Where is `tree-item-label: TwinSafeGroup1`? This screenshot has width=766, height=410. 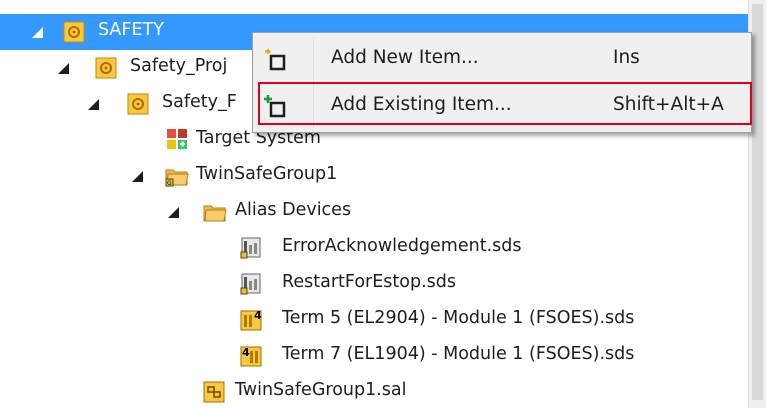 tree-item-label: TwinSafeGroup1 is located at coordinates (267, 174).